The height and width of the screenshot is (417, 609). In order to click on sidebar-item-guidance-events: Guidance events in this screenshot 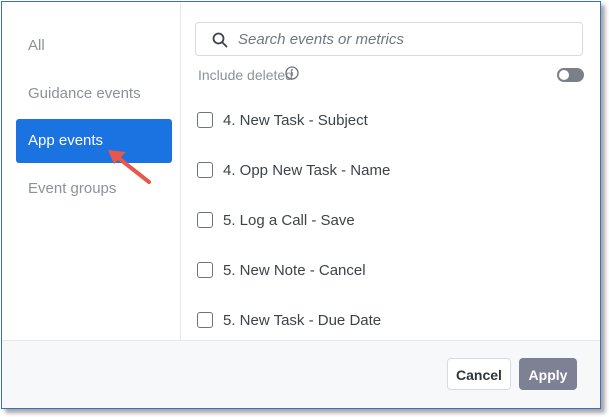, I will do `click(94, 94)`.